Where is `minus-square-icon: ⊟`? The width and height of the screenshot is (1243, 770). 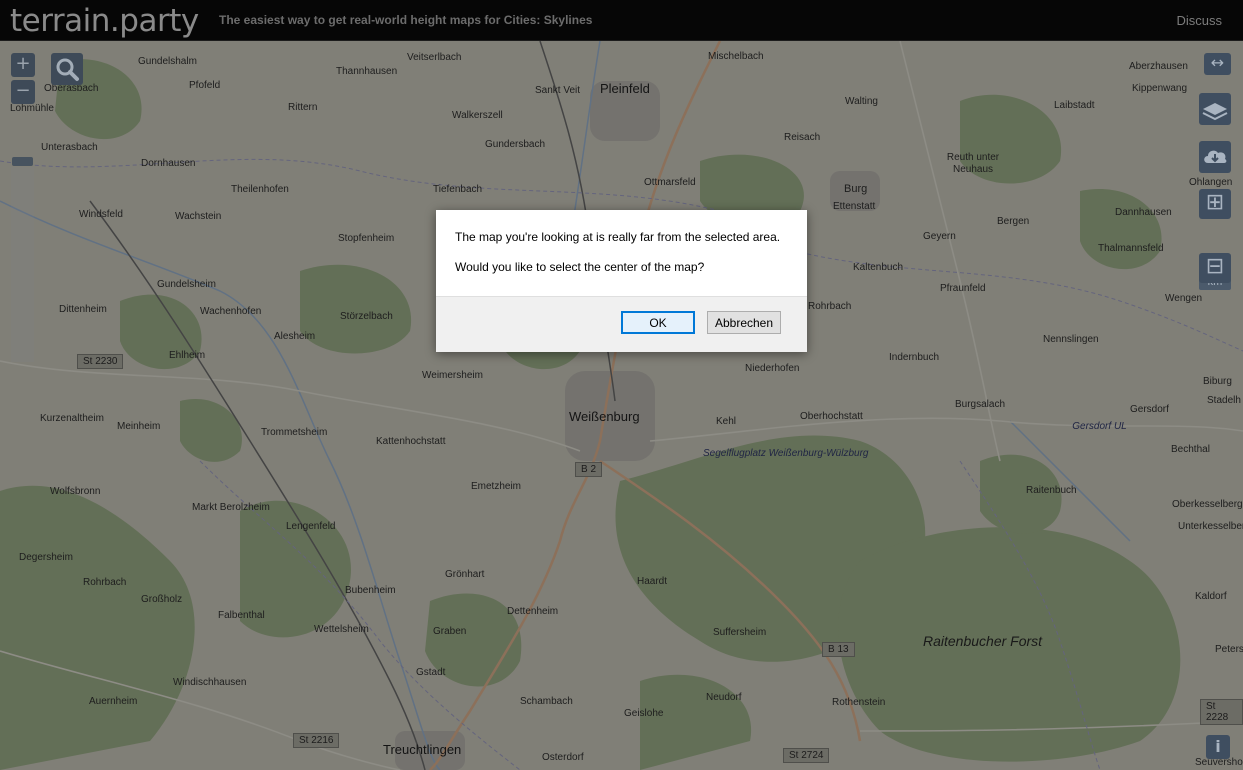 minus-square-icon: ⊟ is located at coordinates (1215, 266).